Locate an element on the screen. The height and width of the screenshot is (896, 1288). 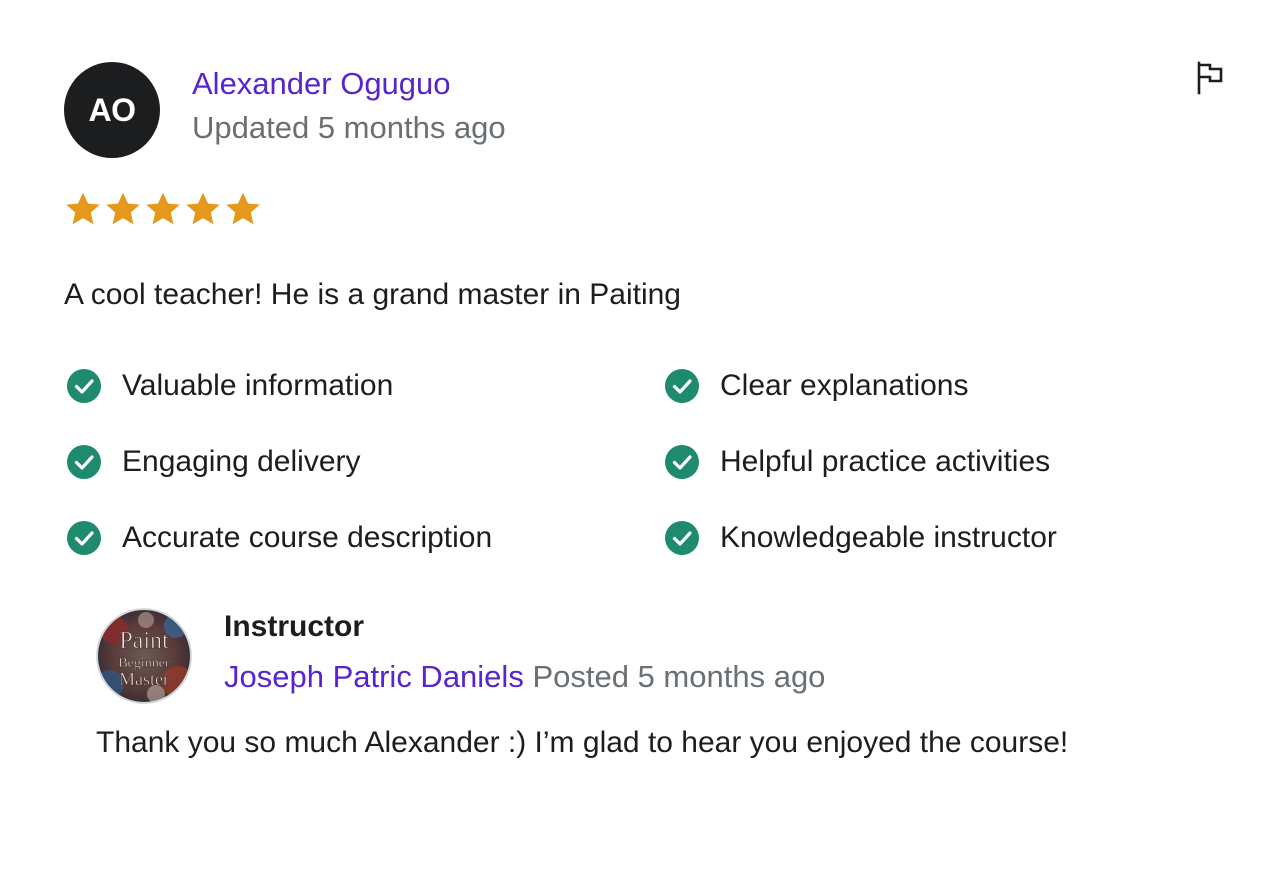
reviewer-avatar: AO is located at coordinates (112, 110).